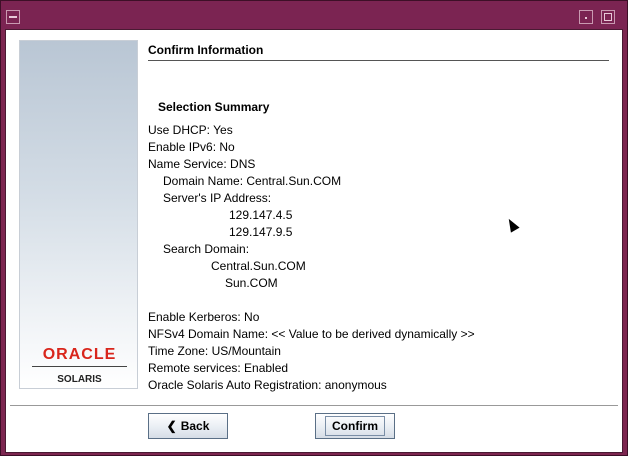 This screenshot has width=628, height=456. I want to click on summary-line: 129.147.9.5, so click(261, 232).